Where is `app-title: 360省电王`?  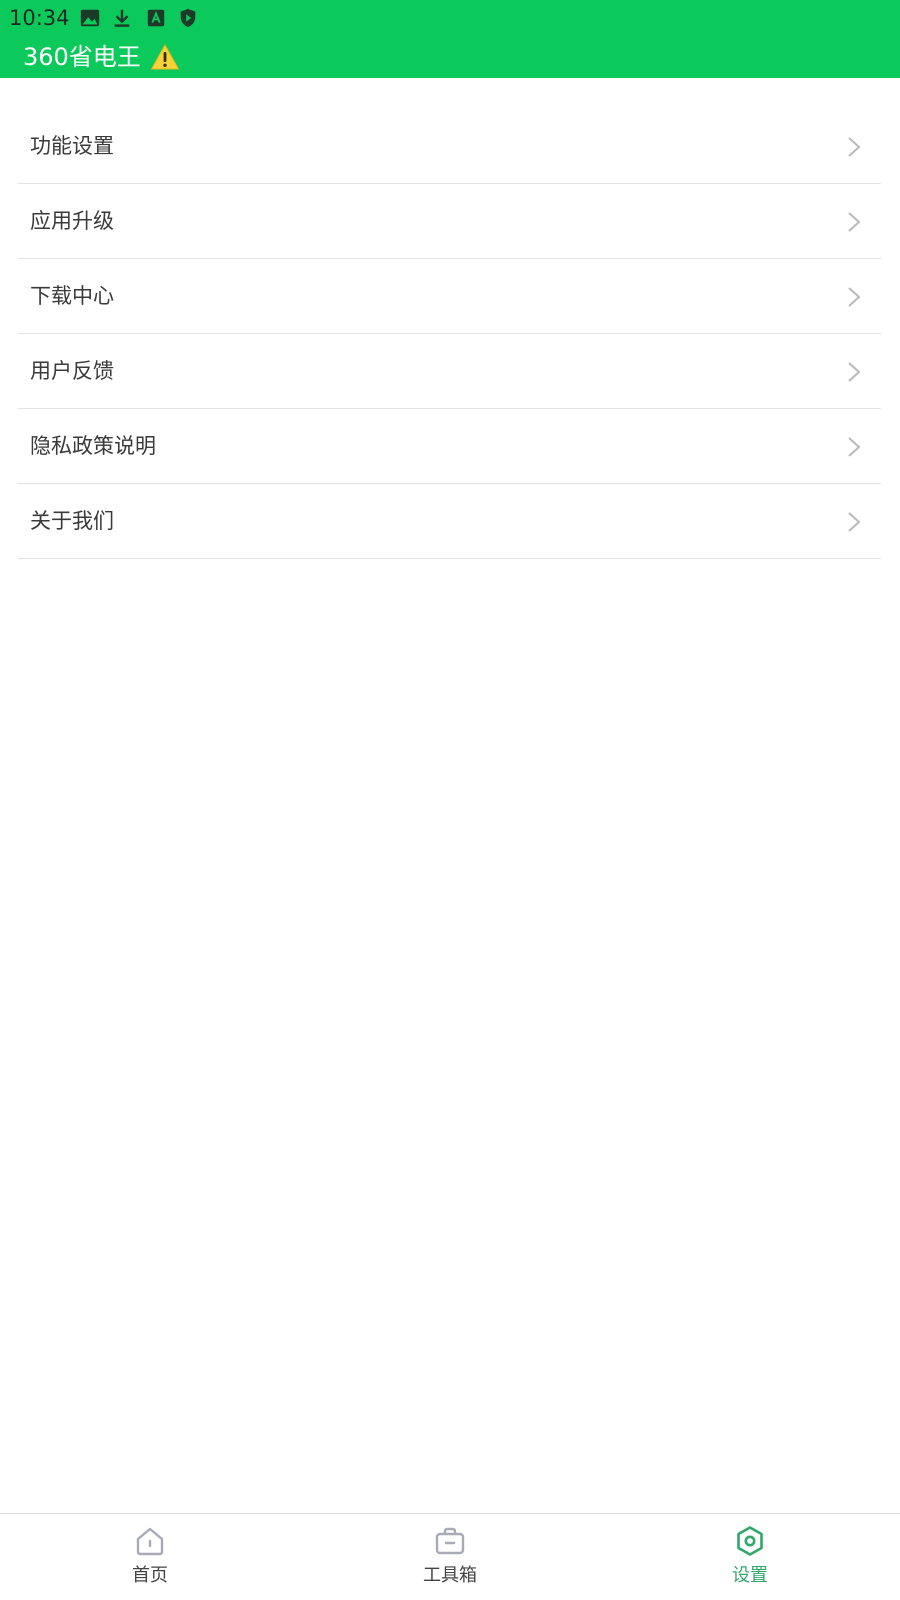
app-title: 360省电王 is located at coordinates (82, 57).